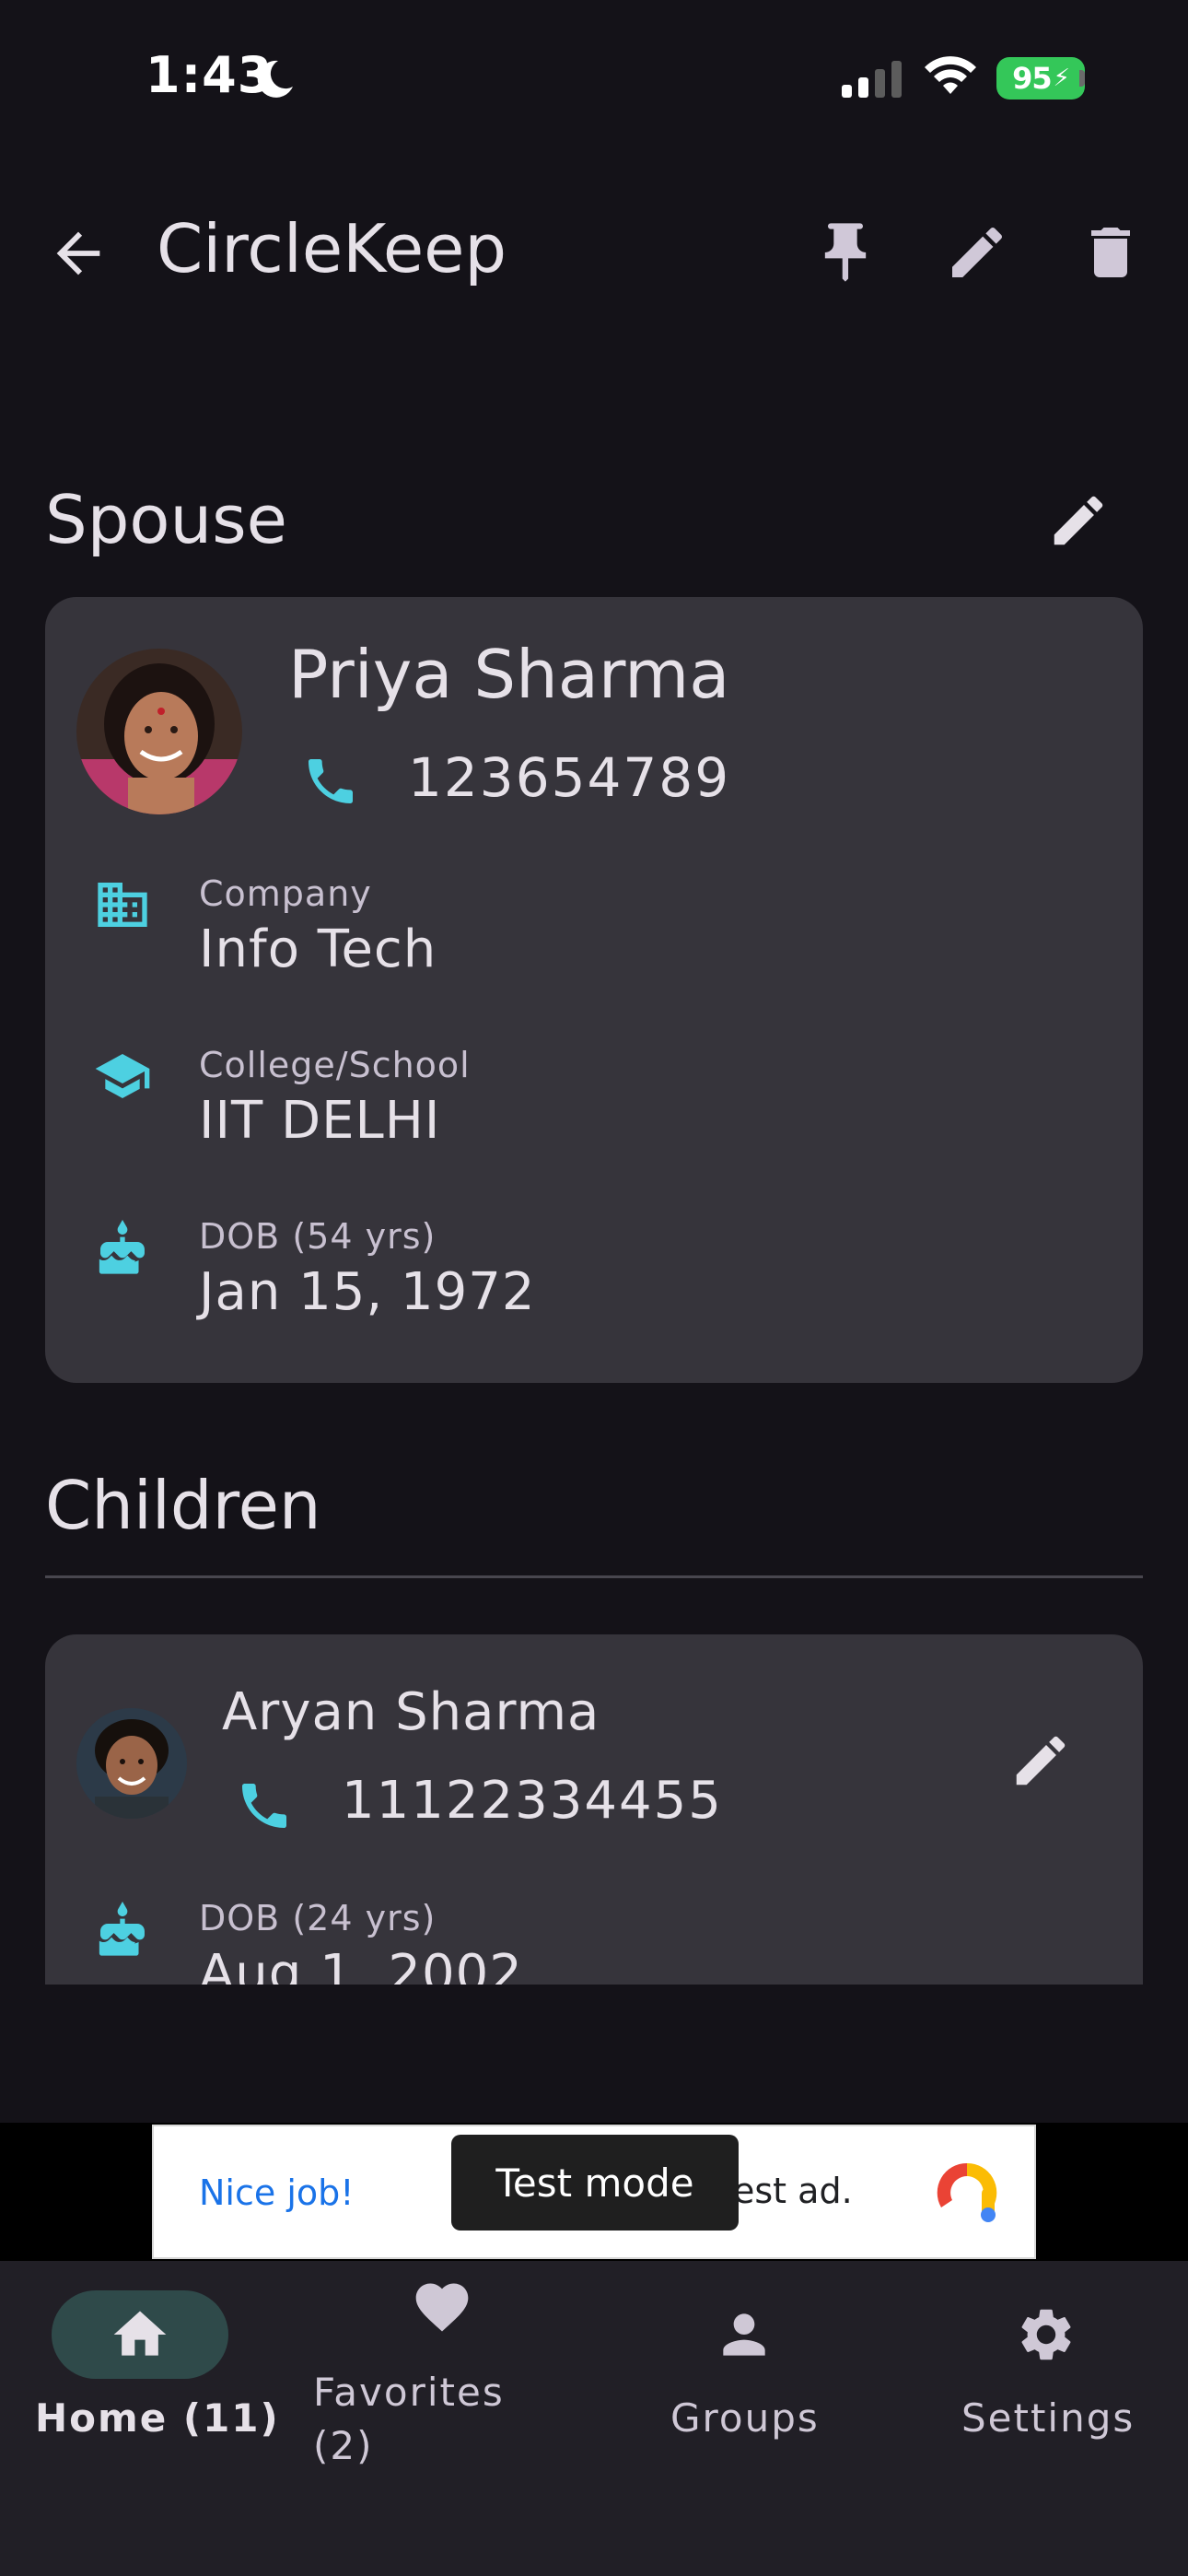 The width and height of the screenshot is (1188, 2576). What do you see at coordinates (1061, 78) in the screenshot?
I see `charging-bolt-icon: ⚡` at bounding box center [1061, 78].